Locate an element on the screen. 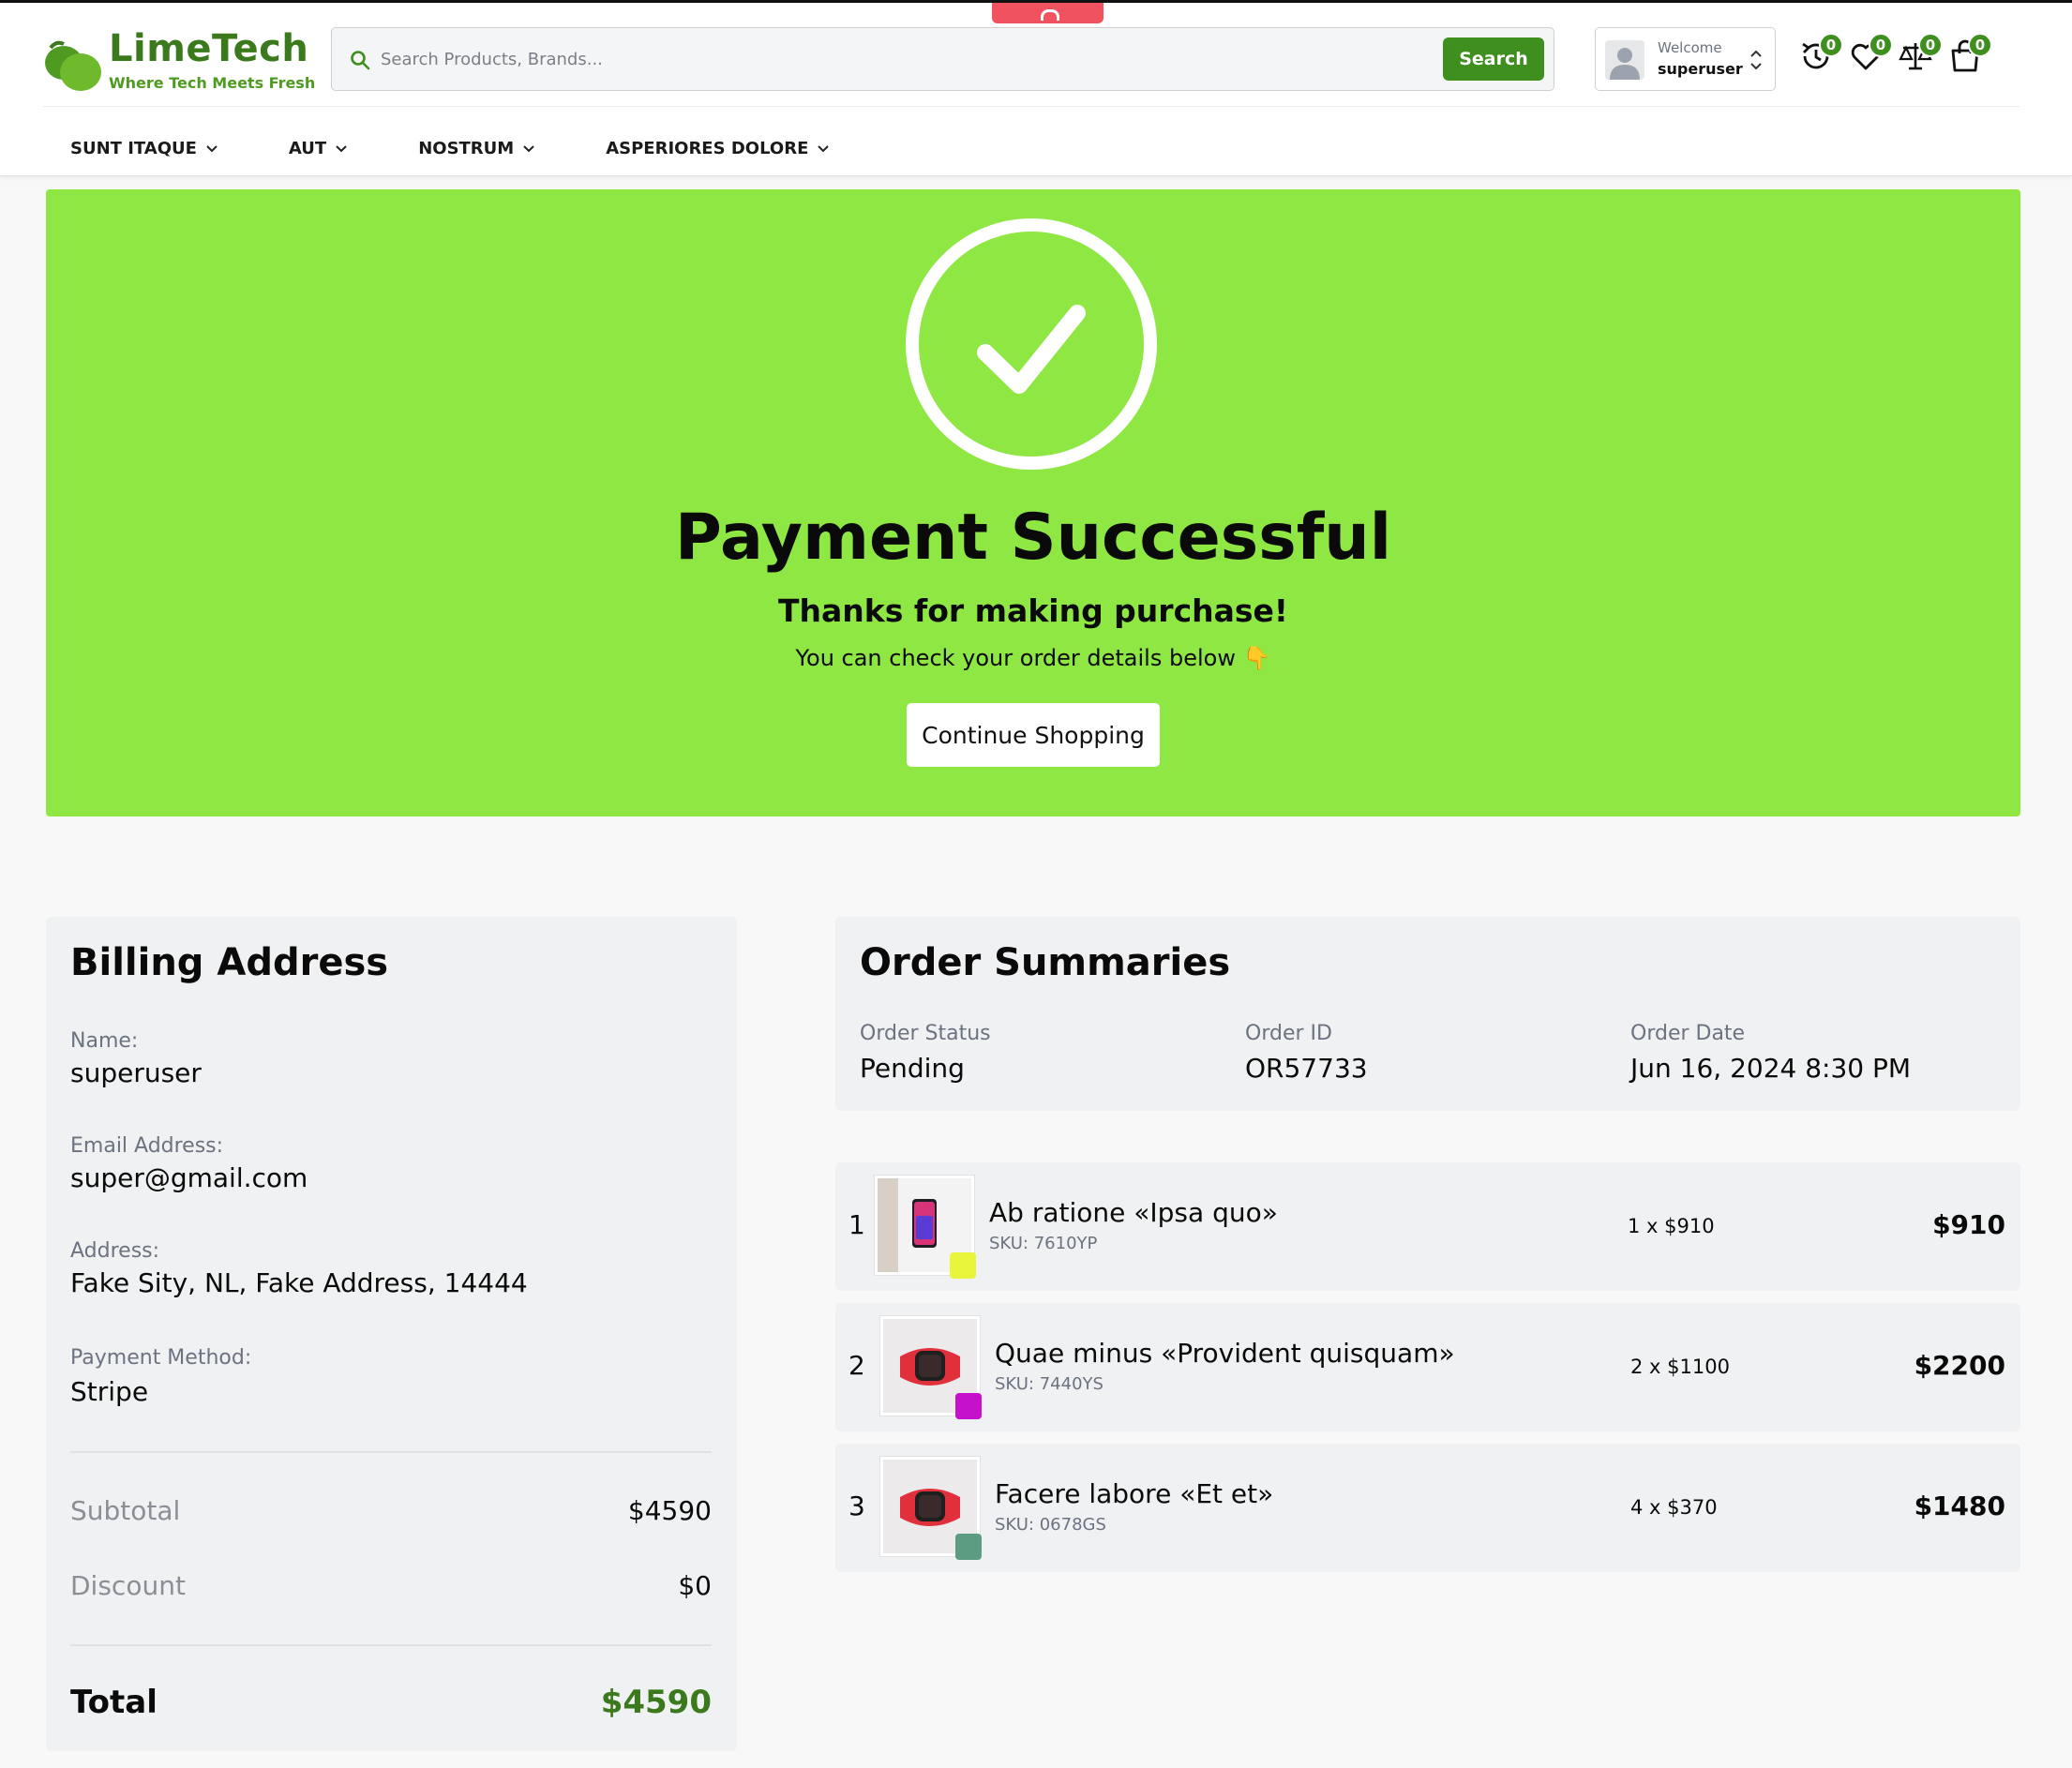  nav-item-sunt-itaque: SUNT ITAQUE is located at coordinates (144, 148).